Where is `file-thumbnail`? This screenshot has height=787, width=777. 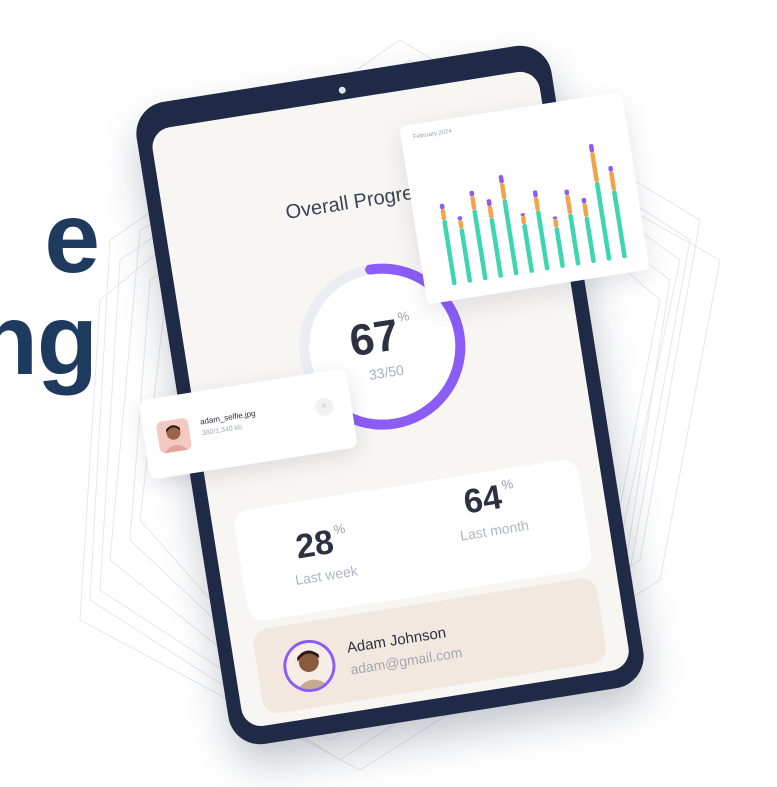
file-thumbnail is located at coordinates (174, 436).